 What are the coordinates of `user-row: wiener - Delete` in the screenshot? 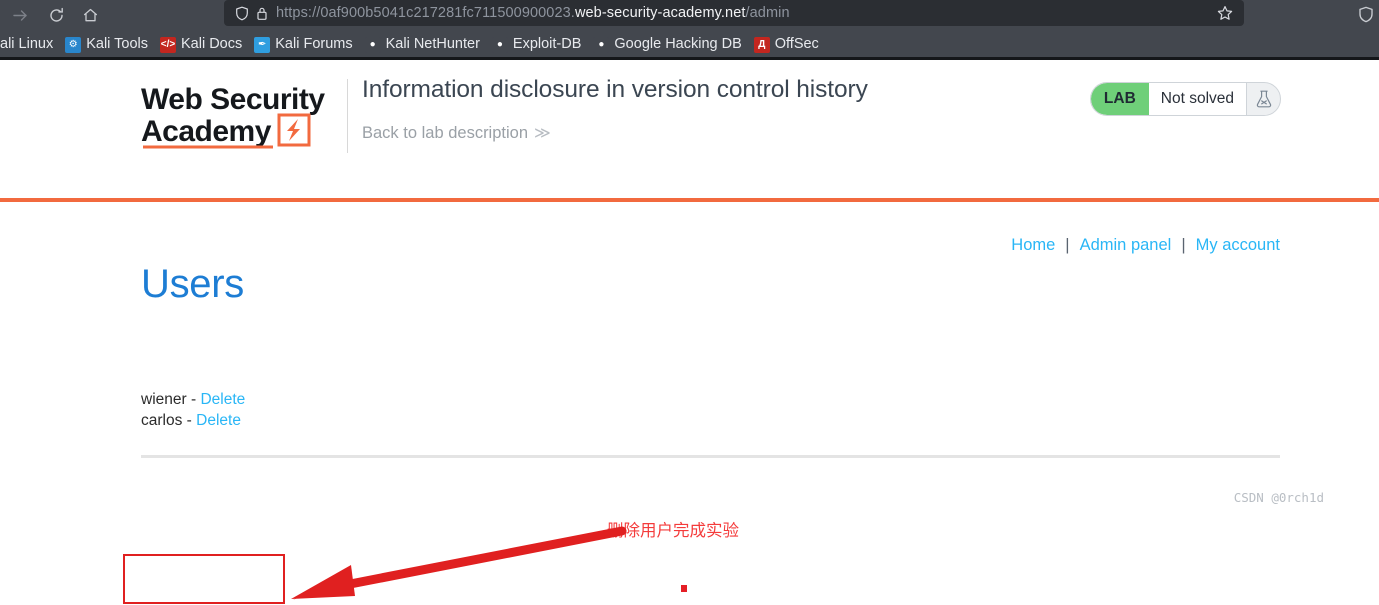 It's located at (193, 399).